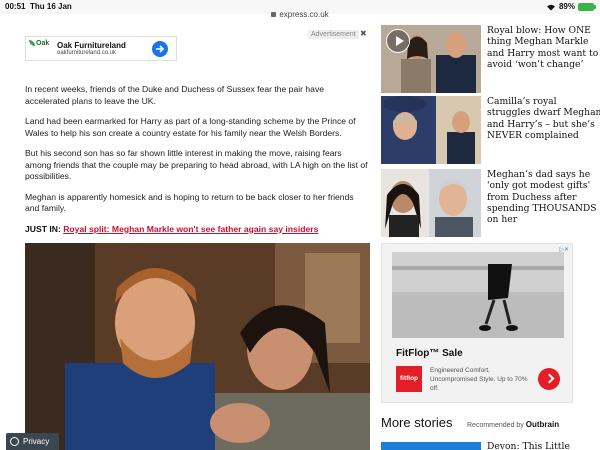 The width and height of the screenshot is (600, 450). Describe the element at coordinates (478, 295) in the screenshot. I see `ad-image` at that location.